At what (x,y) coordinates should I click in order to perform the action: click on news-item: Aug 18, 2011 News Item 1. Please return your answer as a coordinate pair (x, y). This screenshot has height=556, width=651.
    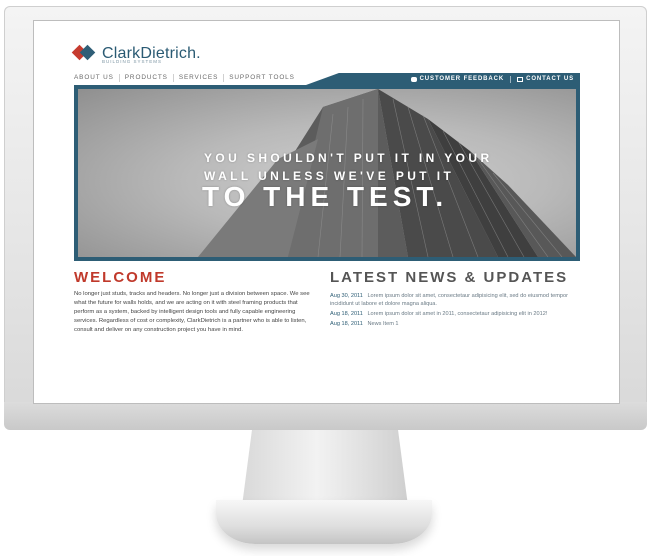
    Looking at the image, I should click on (455, 324).